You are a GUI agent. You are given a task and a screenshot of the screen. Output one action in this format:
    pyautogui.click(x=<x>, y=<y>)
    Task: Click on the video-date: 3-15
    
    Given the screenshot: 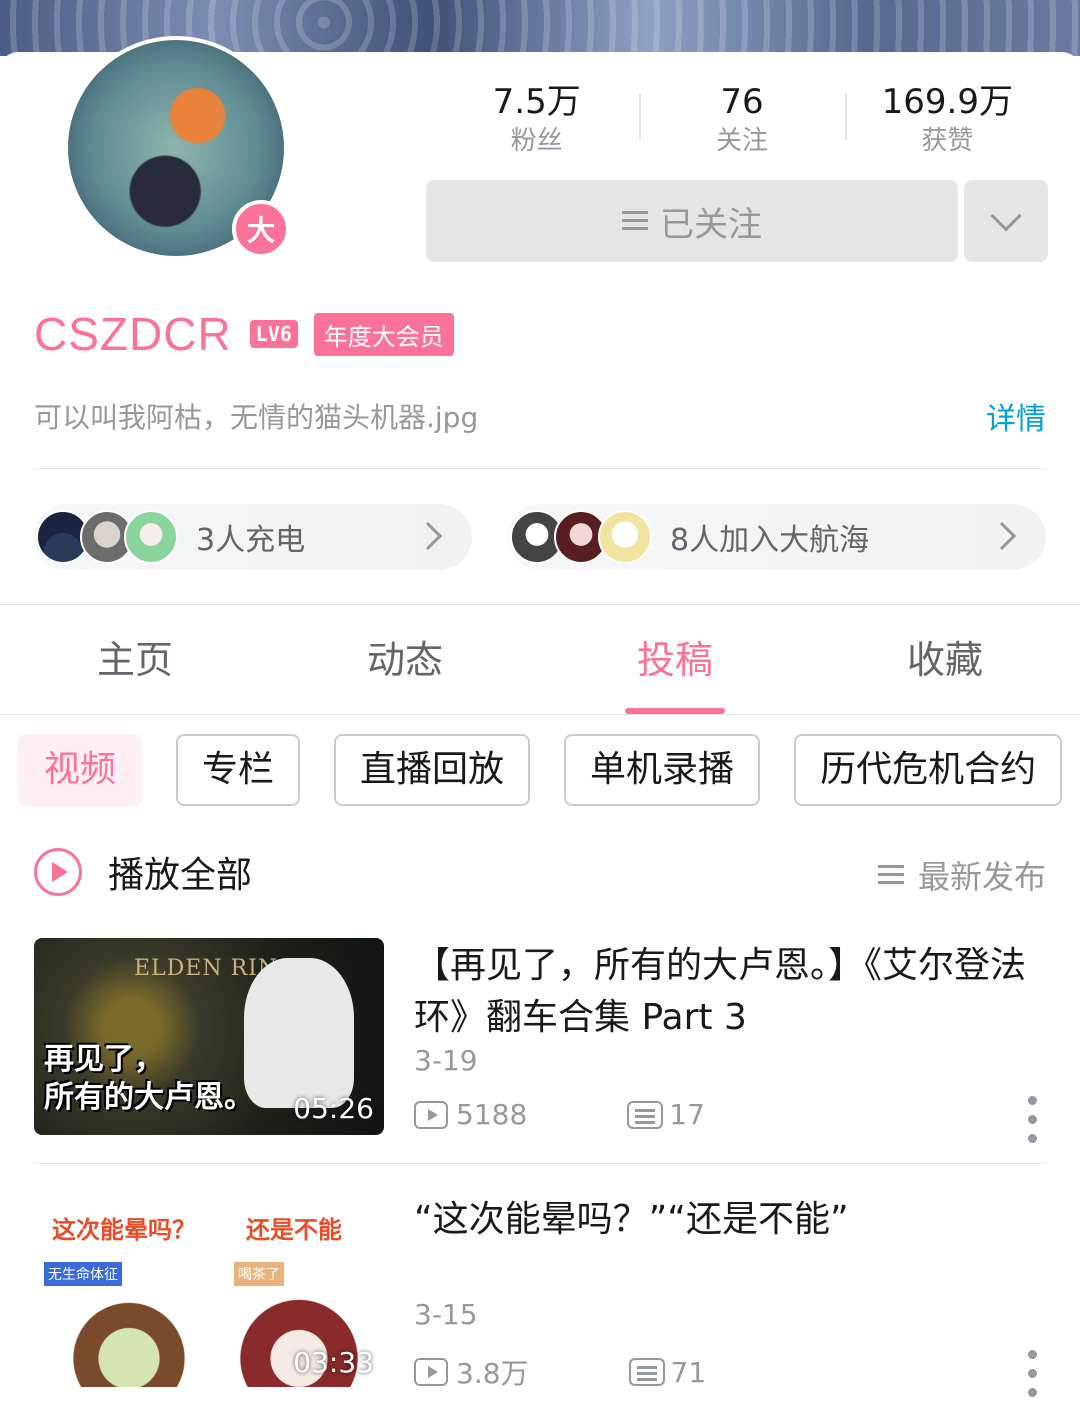 What is the action you would take?
    pyautogui.click(x=446, y=1314)
    